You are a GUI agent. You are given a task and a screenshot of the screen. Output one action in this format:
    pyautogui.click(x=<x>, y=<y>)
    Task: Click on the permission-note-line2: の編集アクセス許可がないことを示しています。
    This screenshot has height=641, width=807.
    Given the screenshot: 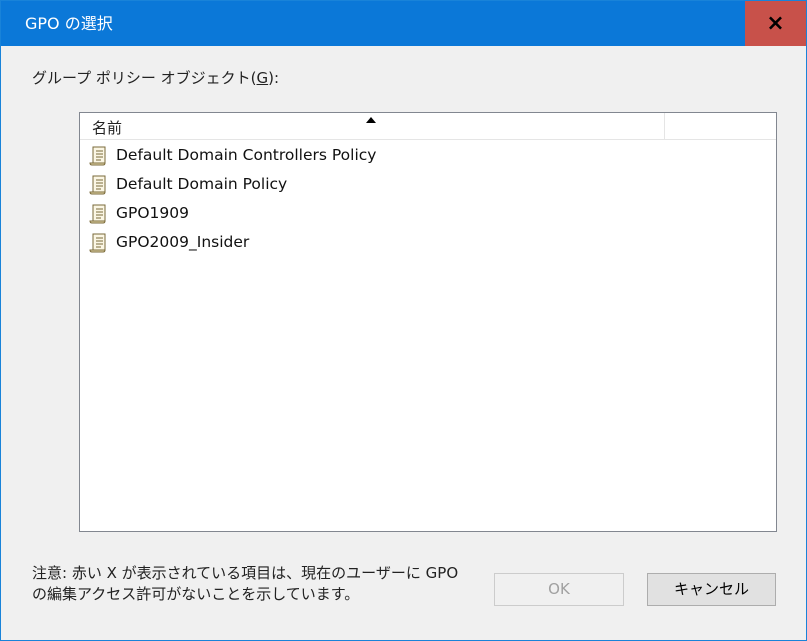 What is the action you would take?
    pyautogui.click(x=196, y=594)
    